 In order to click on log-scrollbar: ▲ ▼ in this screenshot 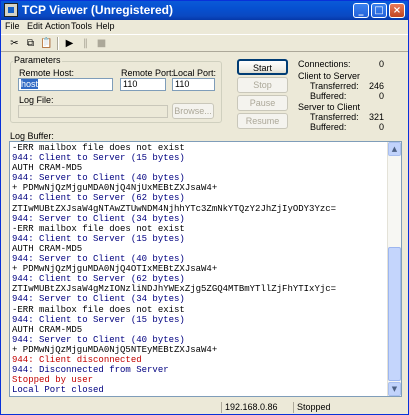, I will do `click(394, 269)`.